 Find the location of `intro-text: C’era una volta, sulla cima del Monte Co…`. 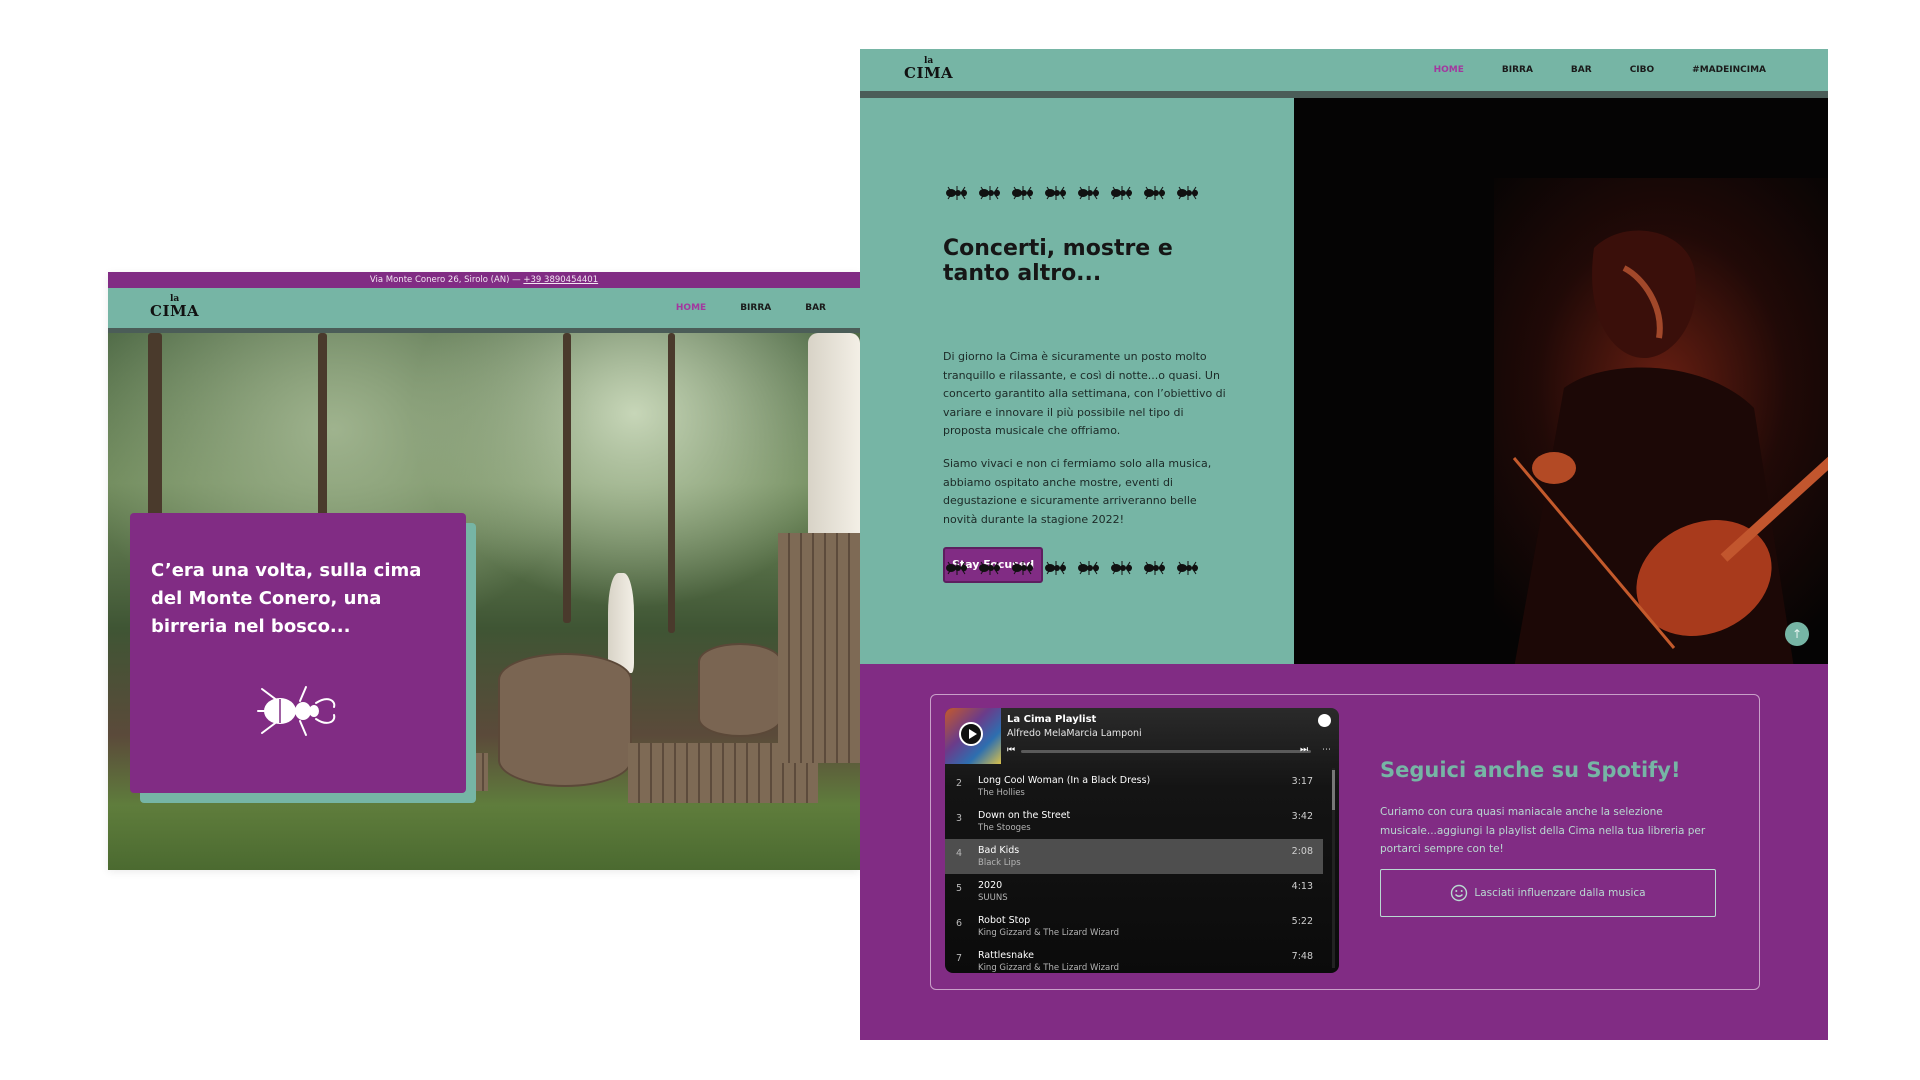

intro-text: C’era una volta, sulla cima del Monte Co… is located at coordinates (286, 598).